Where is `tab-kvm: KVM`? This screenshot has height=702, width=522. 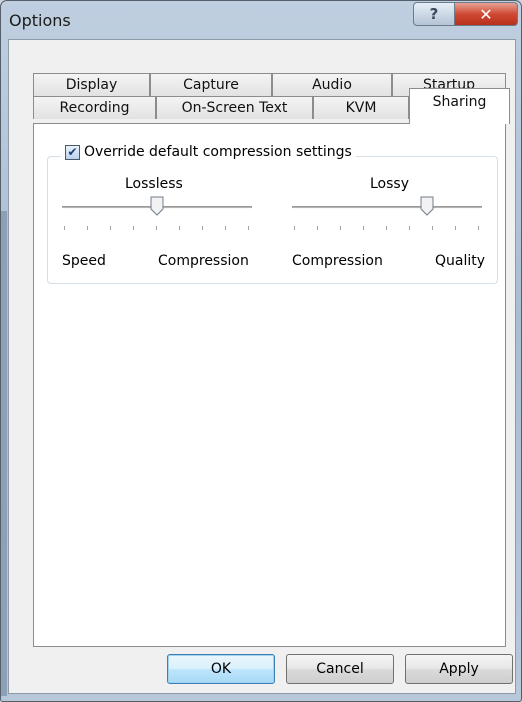
tab-kvm: KVM is located at coordinates (361, 107).